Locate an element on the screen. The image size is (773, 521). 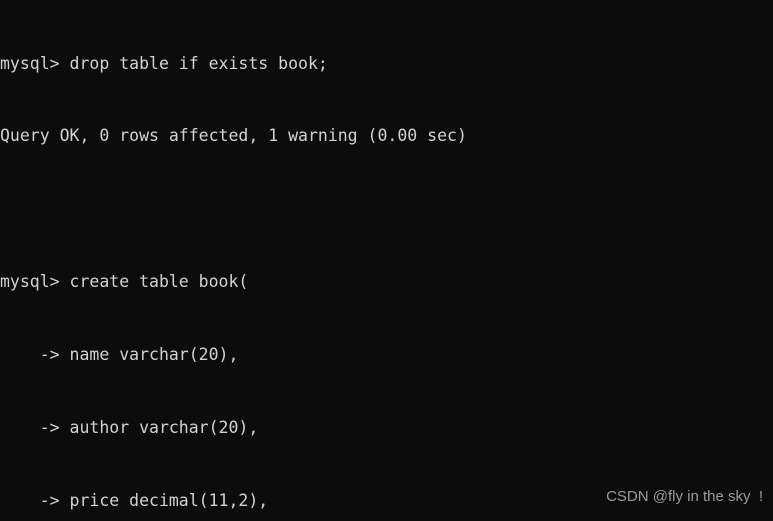
terminal-line-create-col-author: -> author varchar(20), is located at coordinates (129, 428).